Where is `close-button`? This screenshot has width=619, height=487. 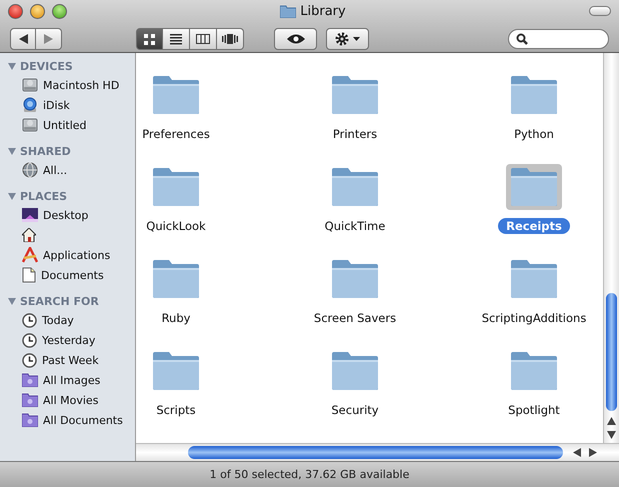 close-button is located at coordinates (15, 11).